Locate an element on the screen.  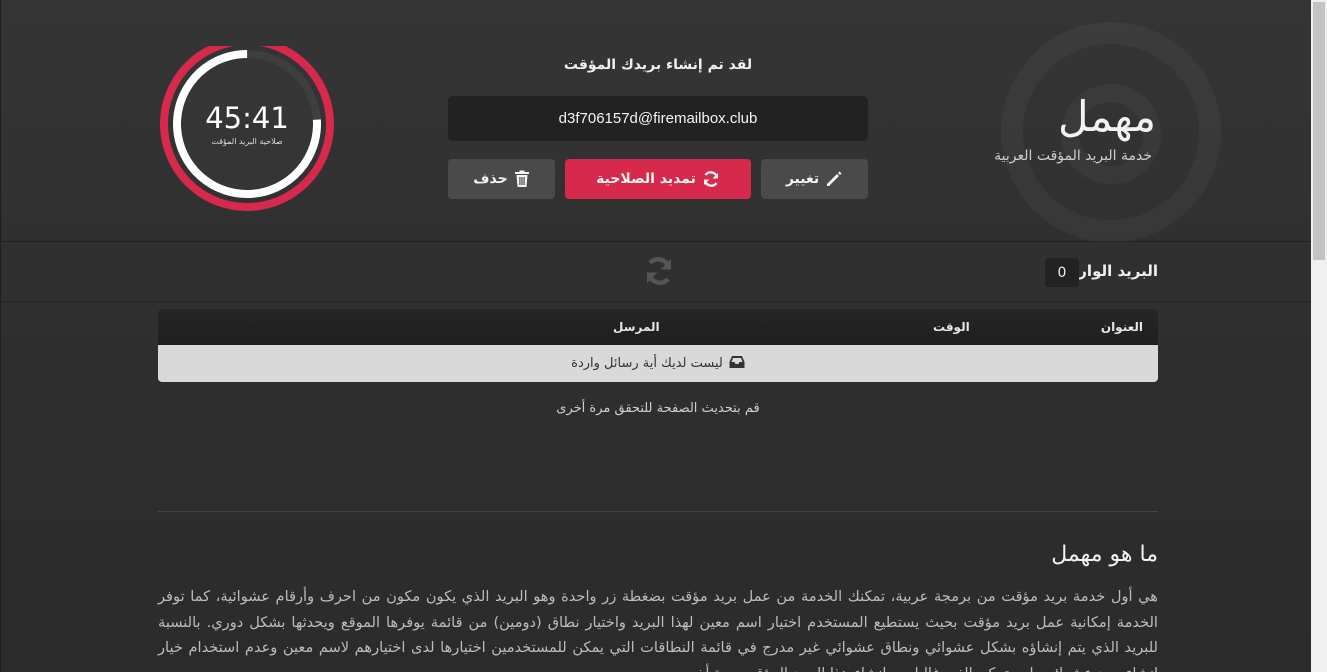
email-address-text: d3f706157d@firemailbox.club is located at coordinates (658, 118).